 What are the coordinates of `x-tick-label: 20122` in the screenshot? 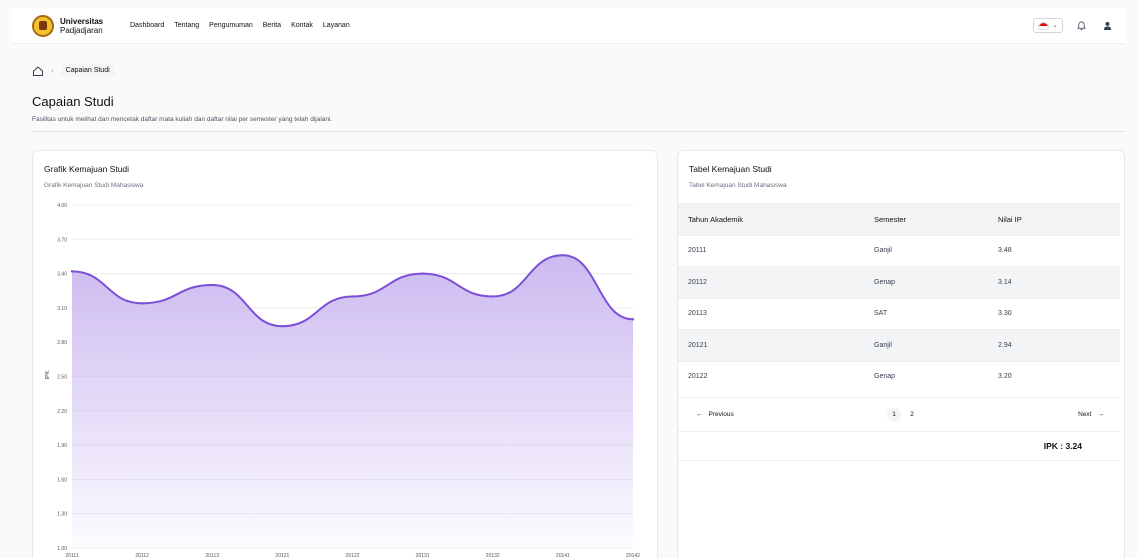 It's located at (353, 555).